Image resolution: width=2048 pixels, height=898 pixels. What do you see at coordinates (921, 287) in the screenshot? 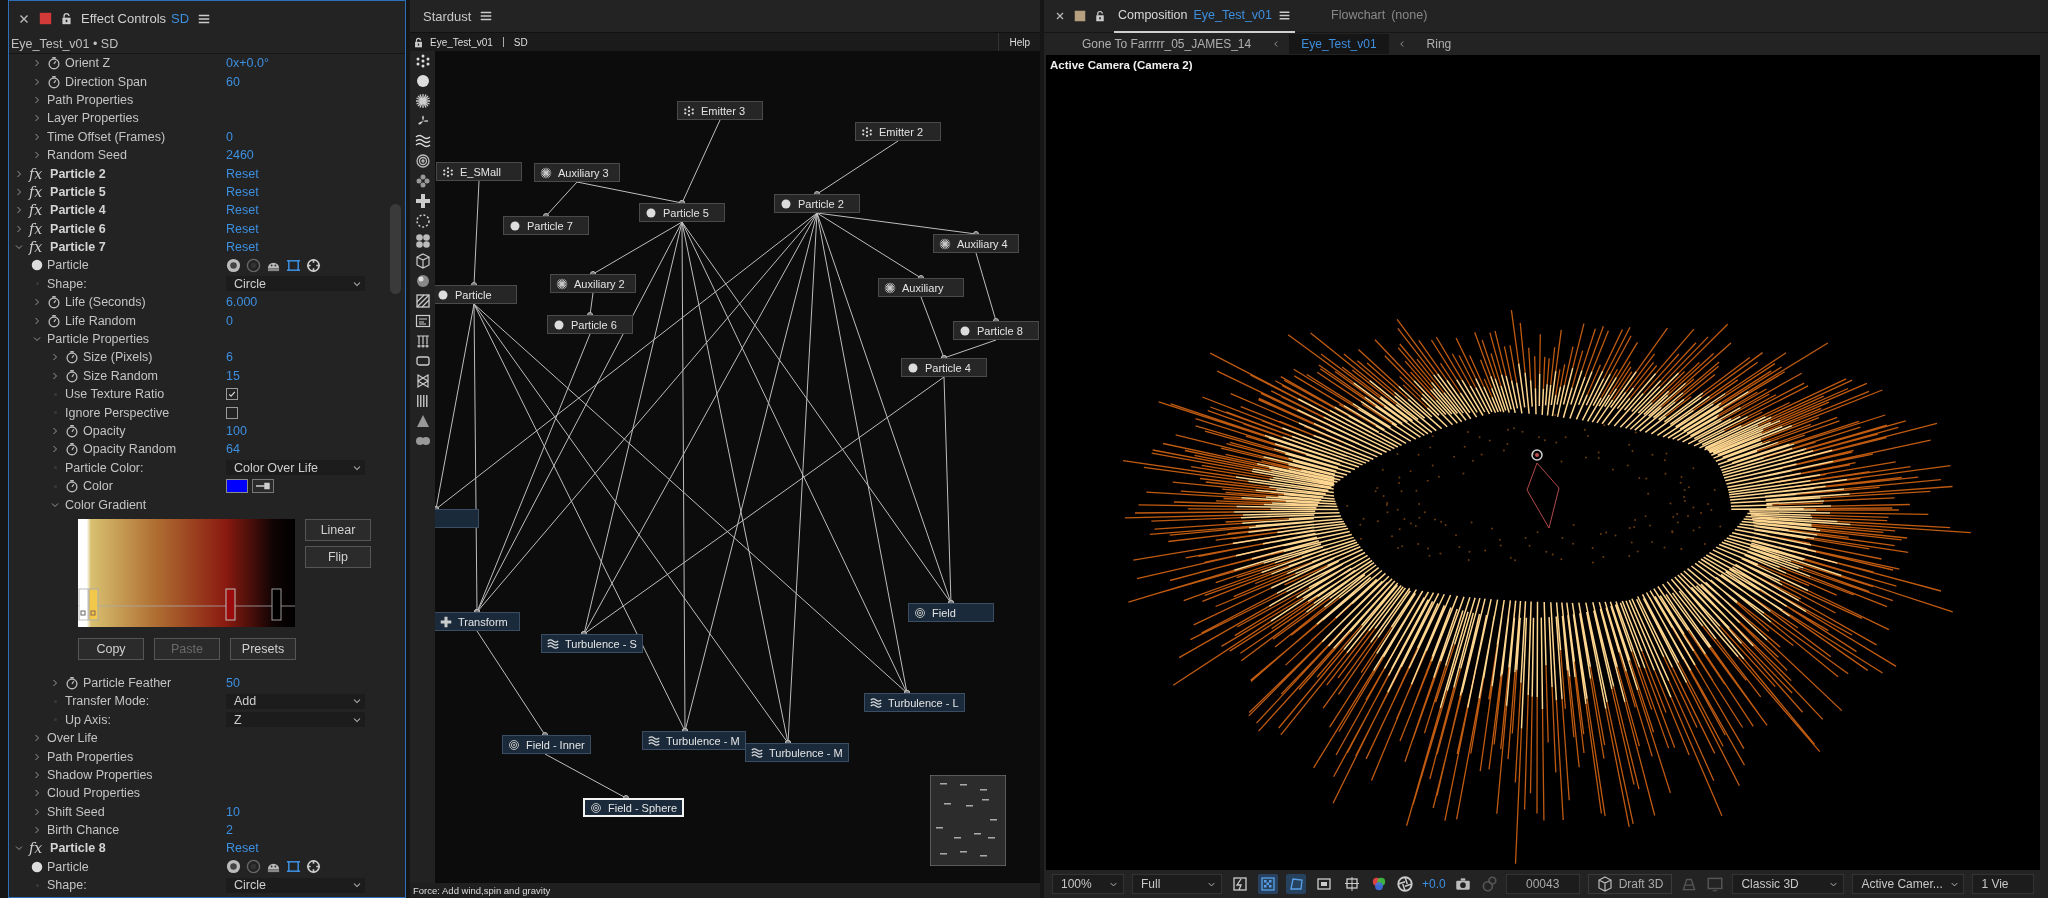
I see `graph-node: Auxiliary` at bounding box center [921, 287].